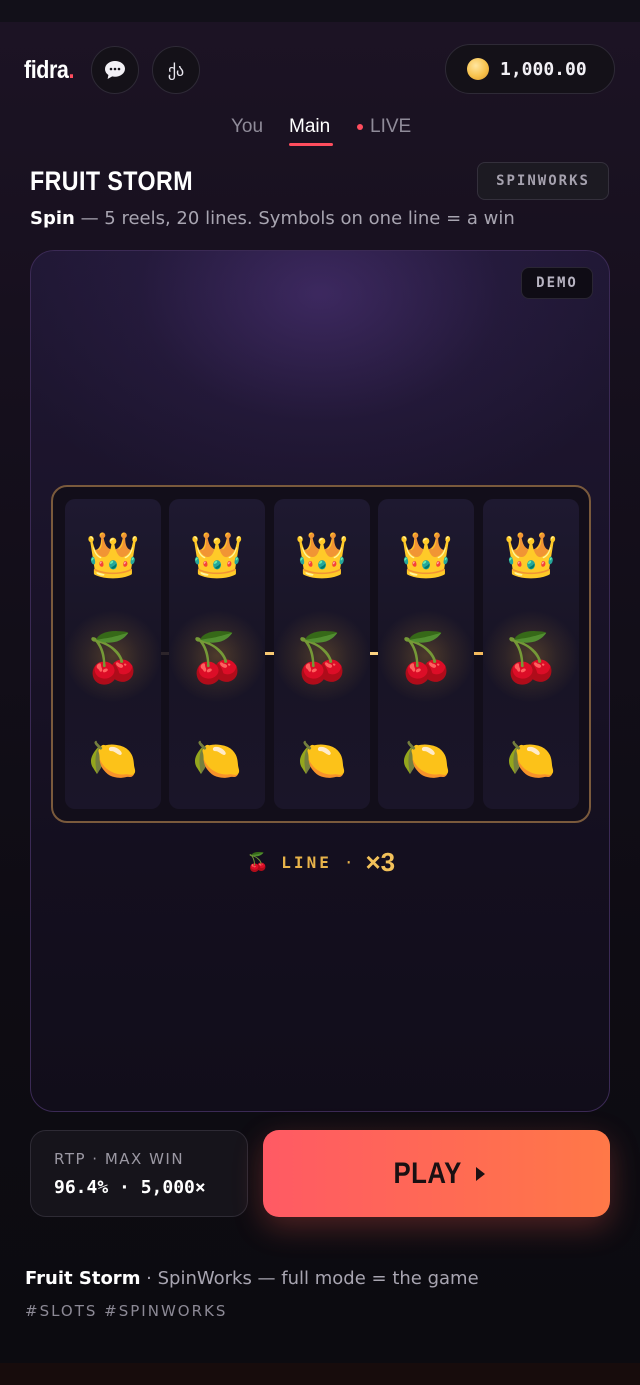  I want to click on tab-bar: You Main LIVE, so click(320, 133).